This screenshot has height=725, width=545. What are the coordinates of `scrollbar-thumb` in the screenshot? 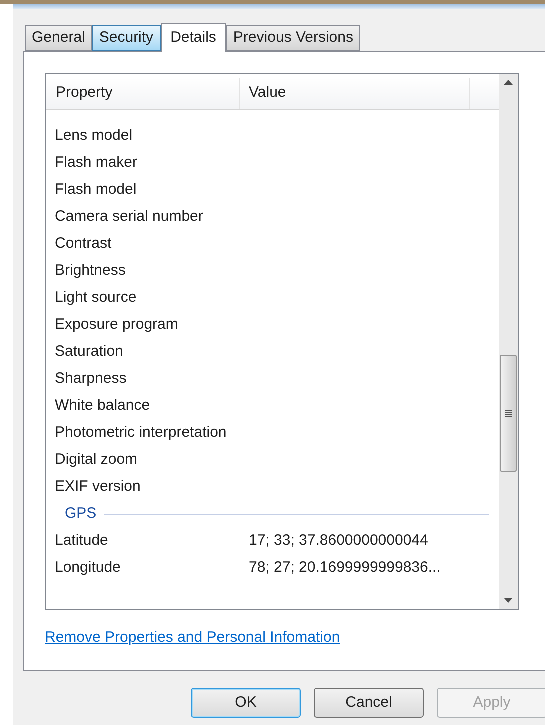 It's located at (508, 413).